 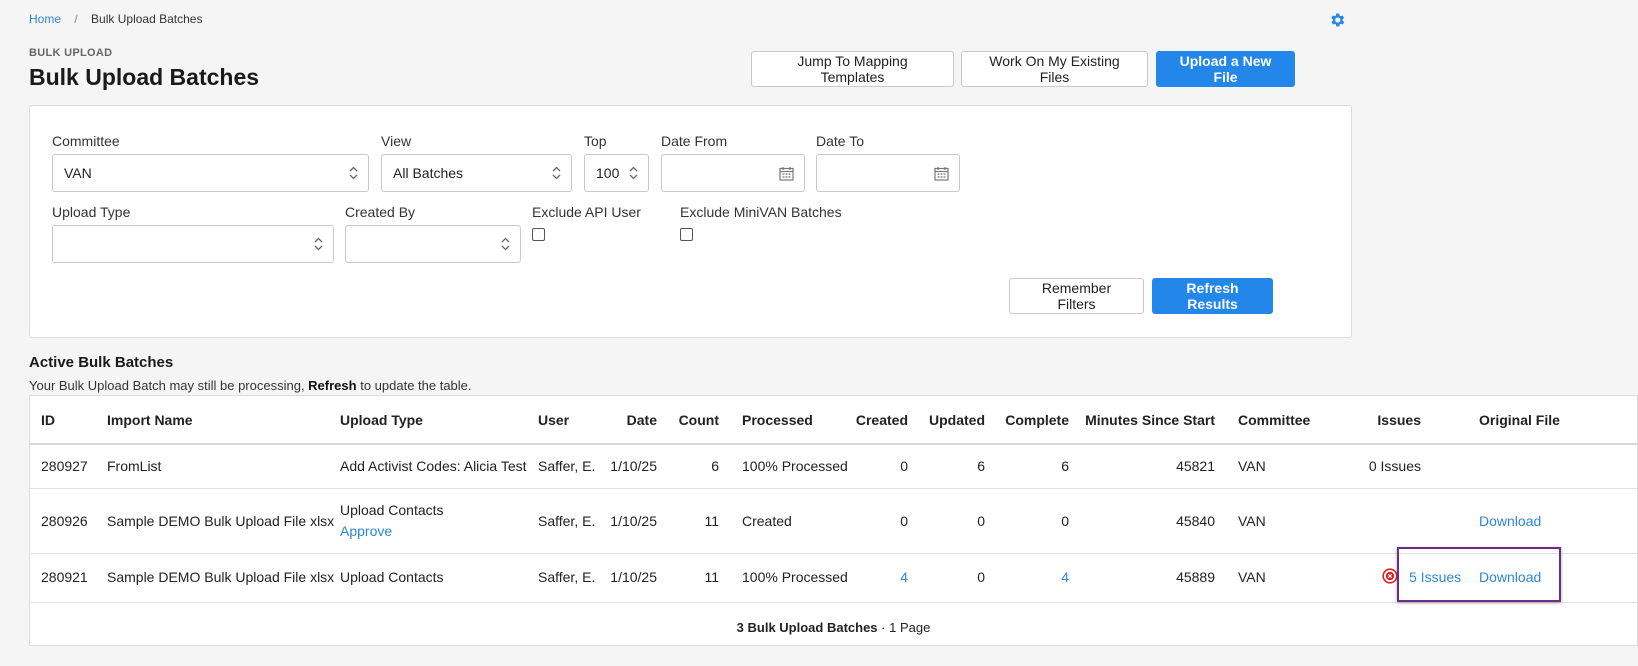 I want to click on col-header-complete: Complete, so click(x=1037, y=420).